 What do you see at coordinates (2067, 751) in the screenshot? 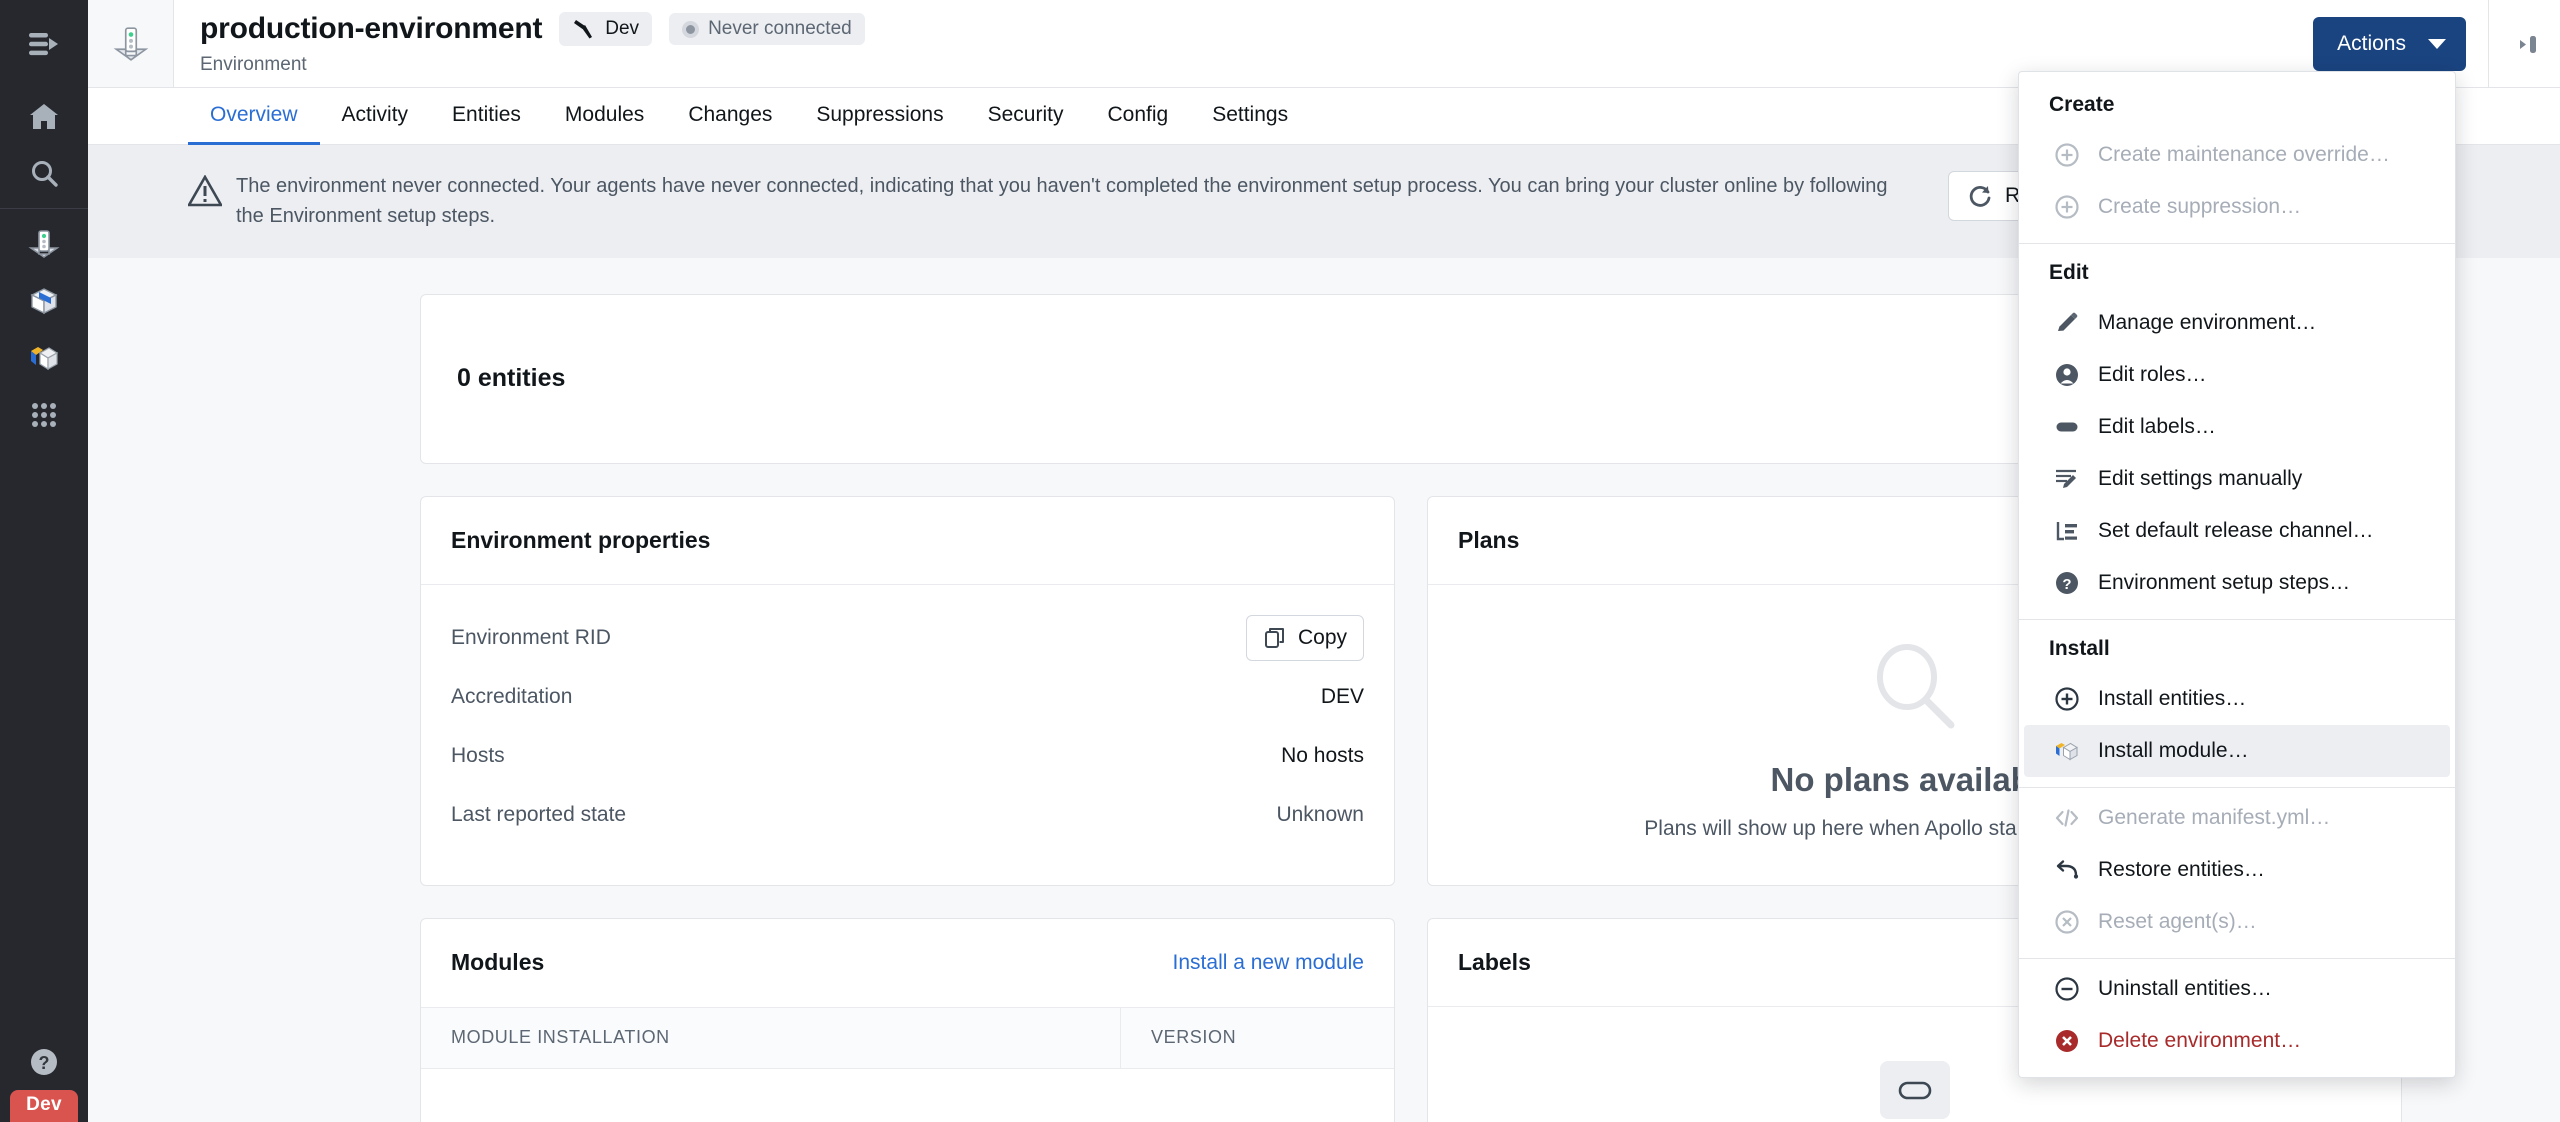
I see `module-cube-icon` at bounding box center [2067, 751].